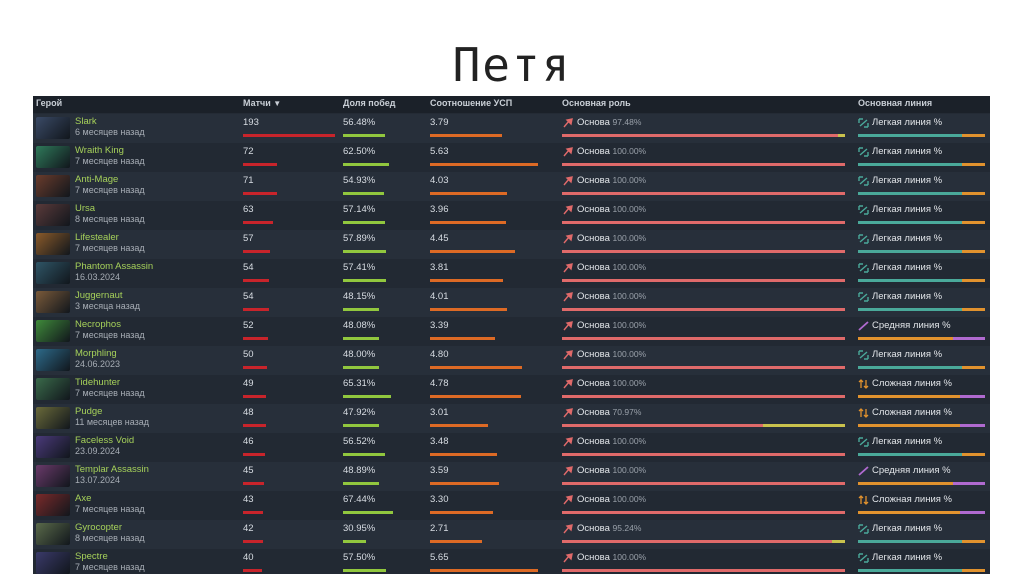 Image resolution: width=1024 pixels, height=574 pixels. What do you see at coordinates (361, 483) in the screenshot?
I see `winrate-bar` at bounding box center [361, 483].